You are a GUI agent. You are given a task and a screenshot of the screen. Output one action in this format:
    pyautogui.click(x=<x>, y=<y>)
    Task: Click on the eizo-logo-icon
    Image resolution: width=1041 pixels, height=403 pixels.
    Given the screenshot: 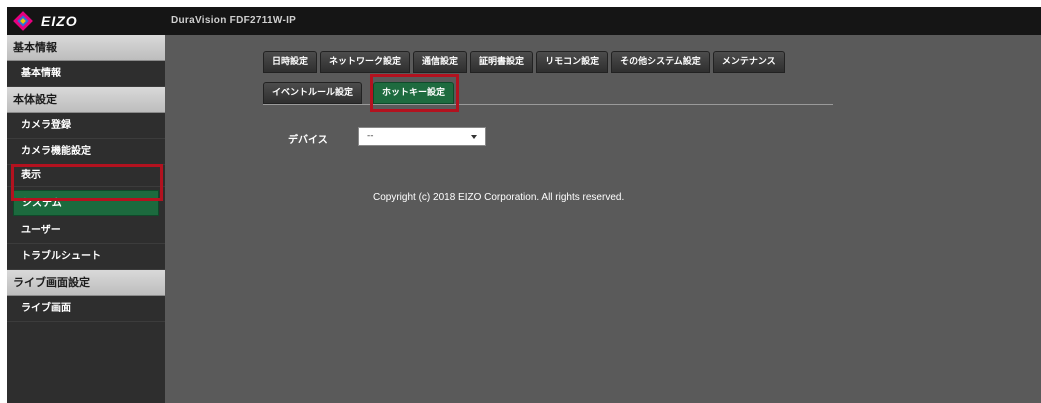 What is the action you would take?
    pyautogui.click(x=23, y=21)
    